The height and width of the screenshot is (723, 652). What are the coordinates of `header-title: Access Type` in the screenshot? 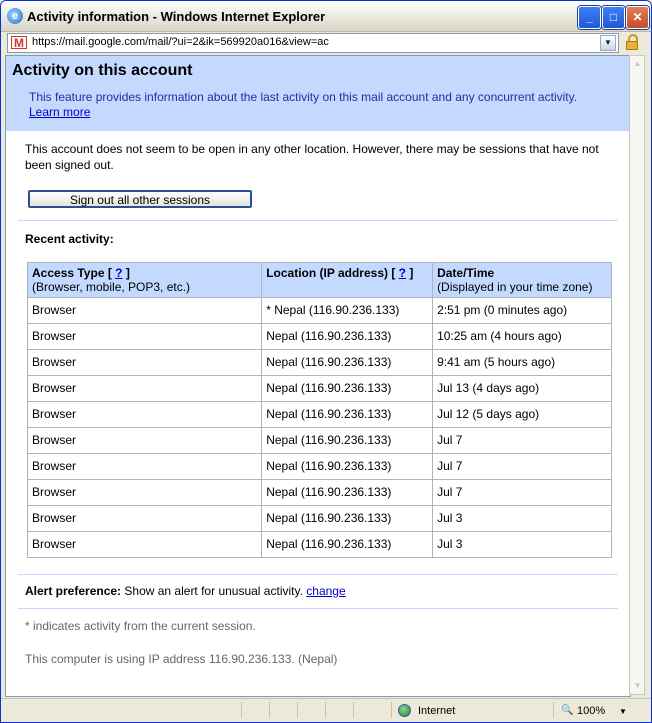 It's located at (68, 273).